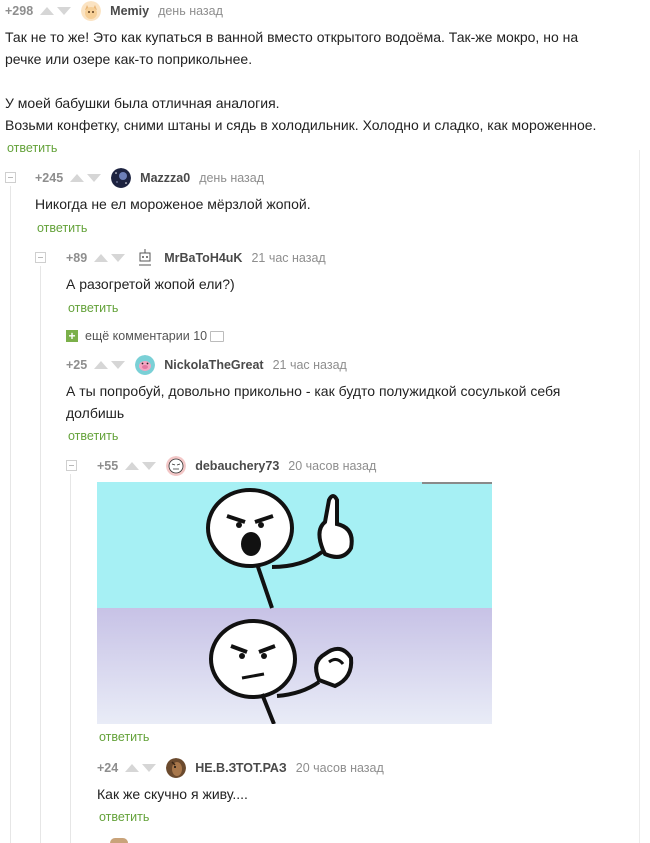 Image resolution: width=650 pixels, height=843 pixels. What do you see at coordinates (173, 204) in the screenshot?
I see `comment-text: Никогда не ел мороженое мёрзлой жопой.` at bounding box center [173, 204].